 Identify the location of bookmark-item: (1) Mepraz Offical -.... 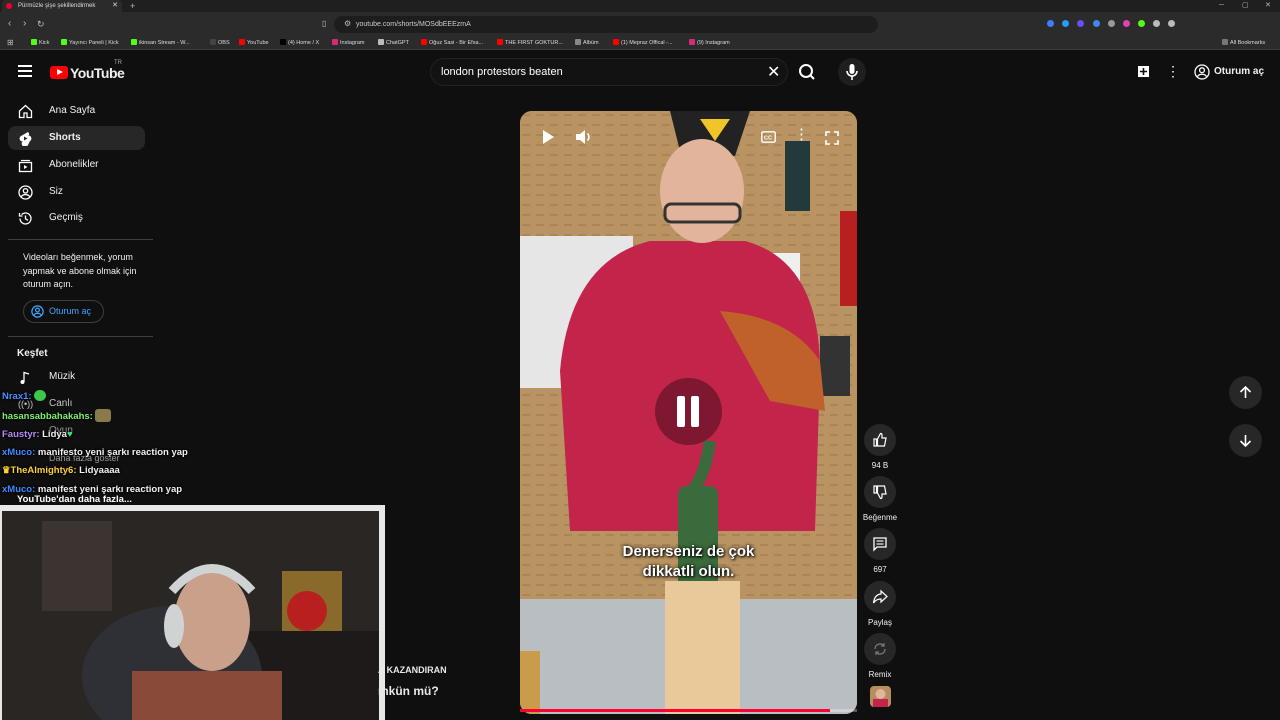
(643, 43).